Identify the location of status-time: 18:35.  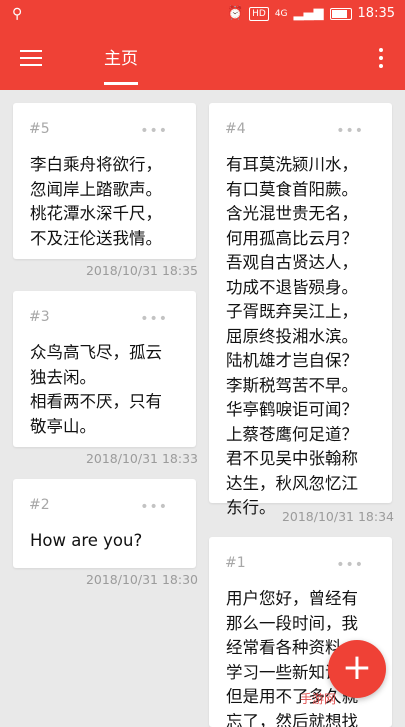
(376, 13).